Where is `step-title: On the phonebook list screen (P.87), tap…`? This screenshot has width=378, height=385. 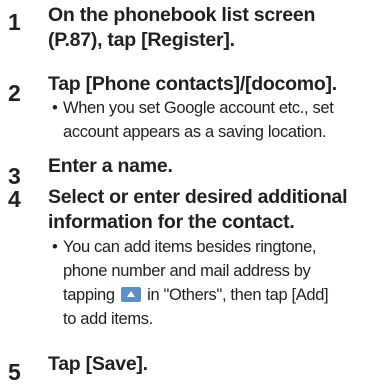
step-title: On the phonebook list screen (P.87), tap… is located at coordinates (211, 28).